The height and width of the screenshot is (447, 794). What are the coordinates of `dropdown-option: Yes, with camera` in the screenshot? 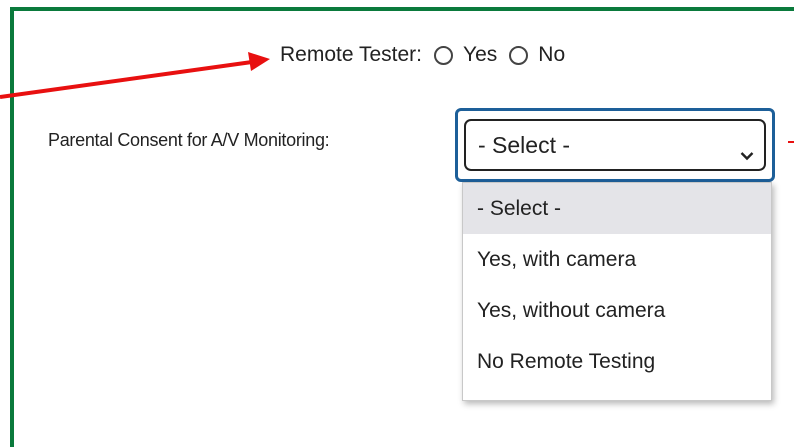 It's located at (617, 259).